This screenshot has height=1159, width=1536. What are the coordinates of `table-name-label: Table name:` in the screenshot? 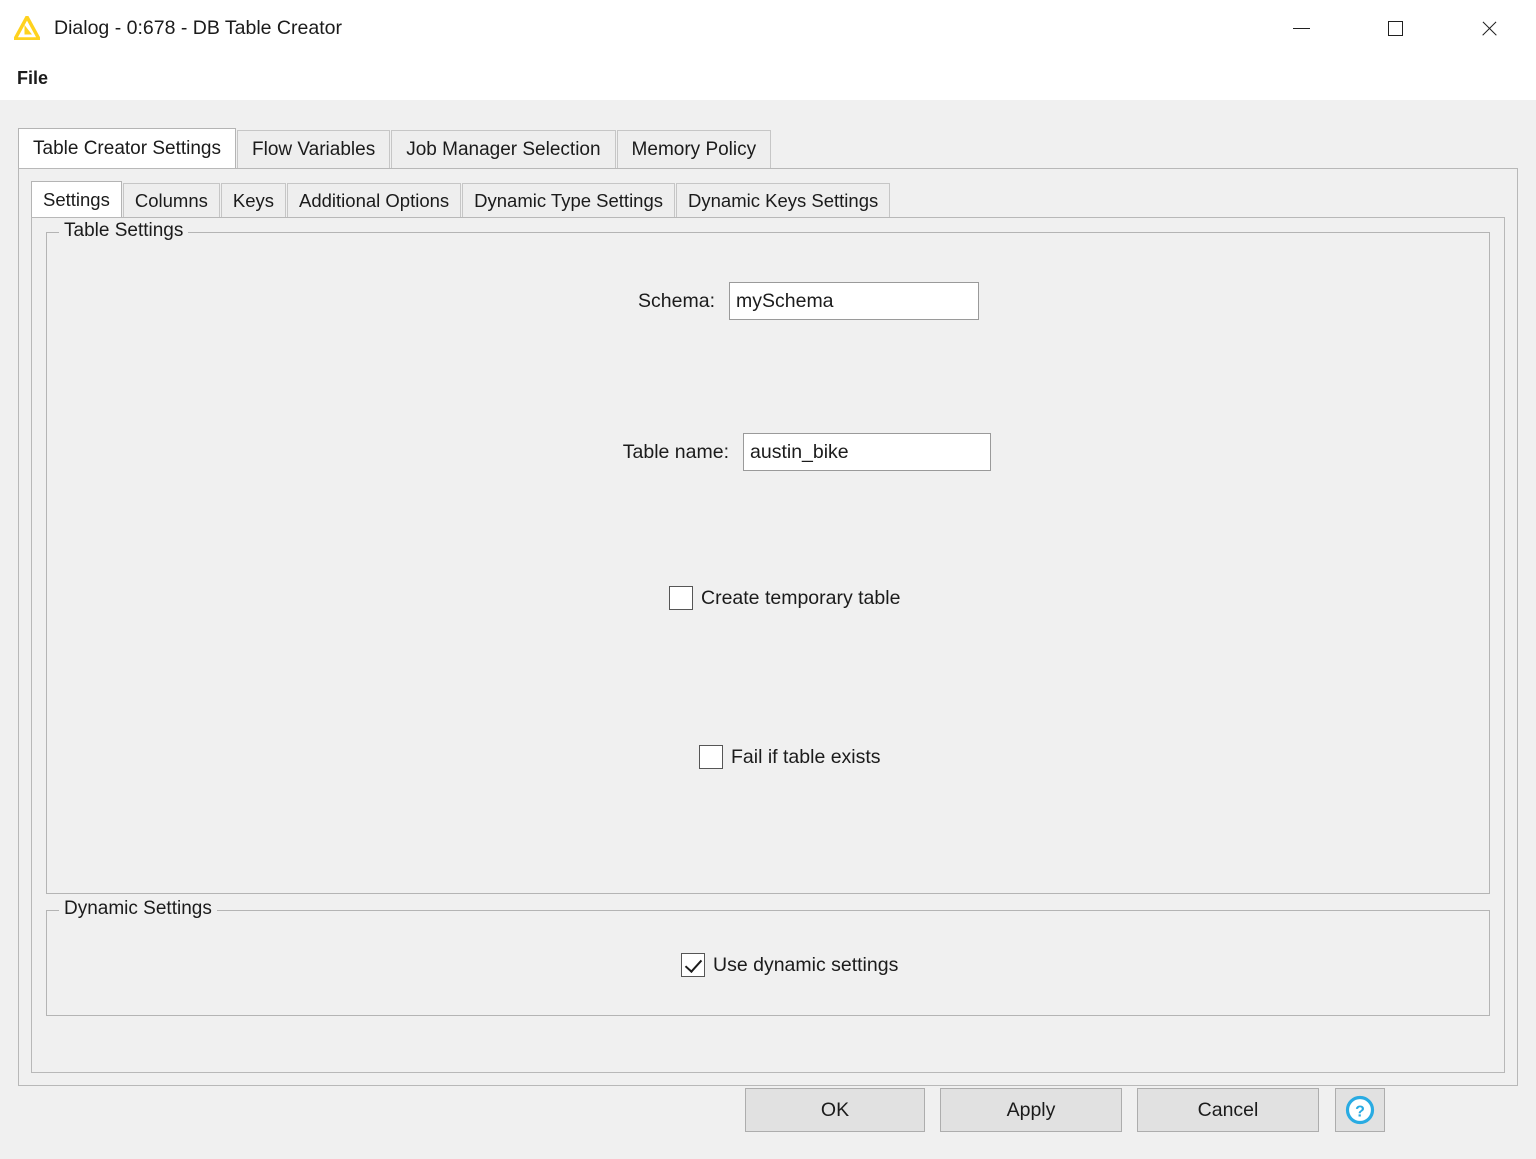 It's located at (675, 451).